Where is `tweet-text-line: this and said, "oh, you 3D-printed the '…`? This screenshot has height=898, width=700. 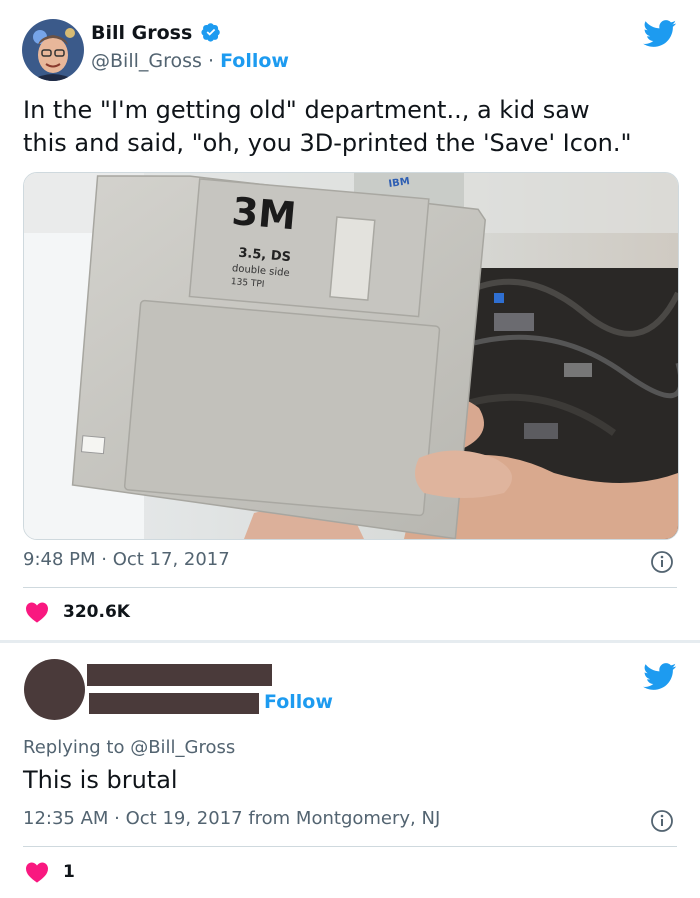 tweet-text-line: this and said, "oh, you 3D-printed the '… is located at coordinates (327, 143).